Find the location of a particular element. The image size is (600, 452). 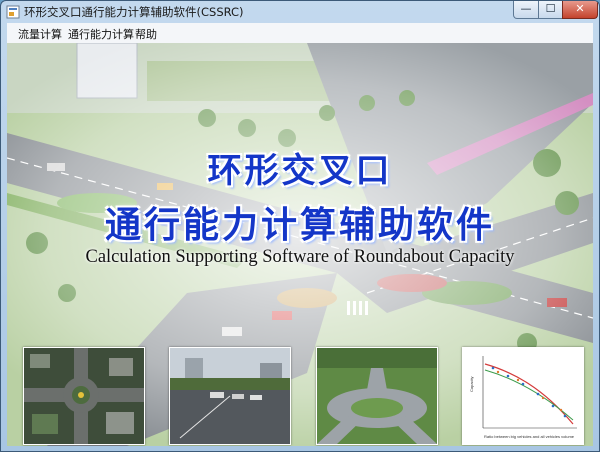

window-title: 环形交叉口通行能力计算辅助软件(CSSRC) is located at coordinates (134, 12).